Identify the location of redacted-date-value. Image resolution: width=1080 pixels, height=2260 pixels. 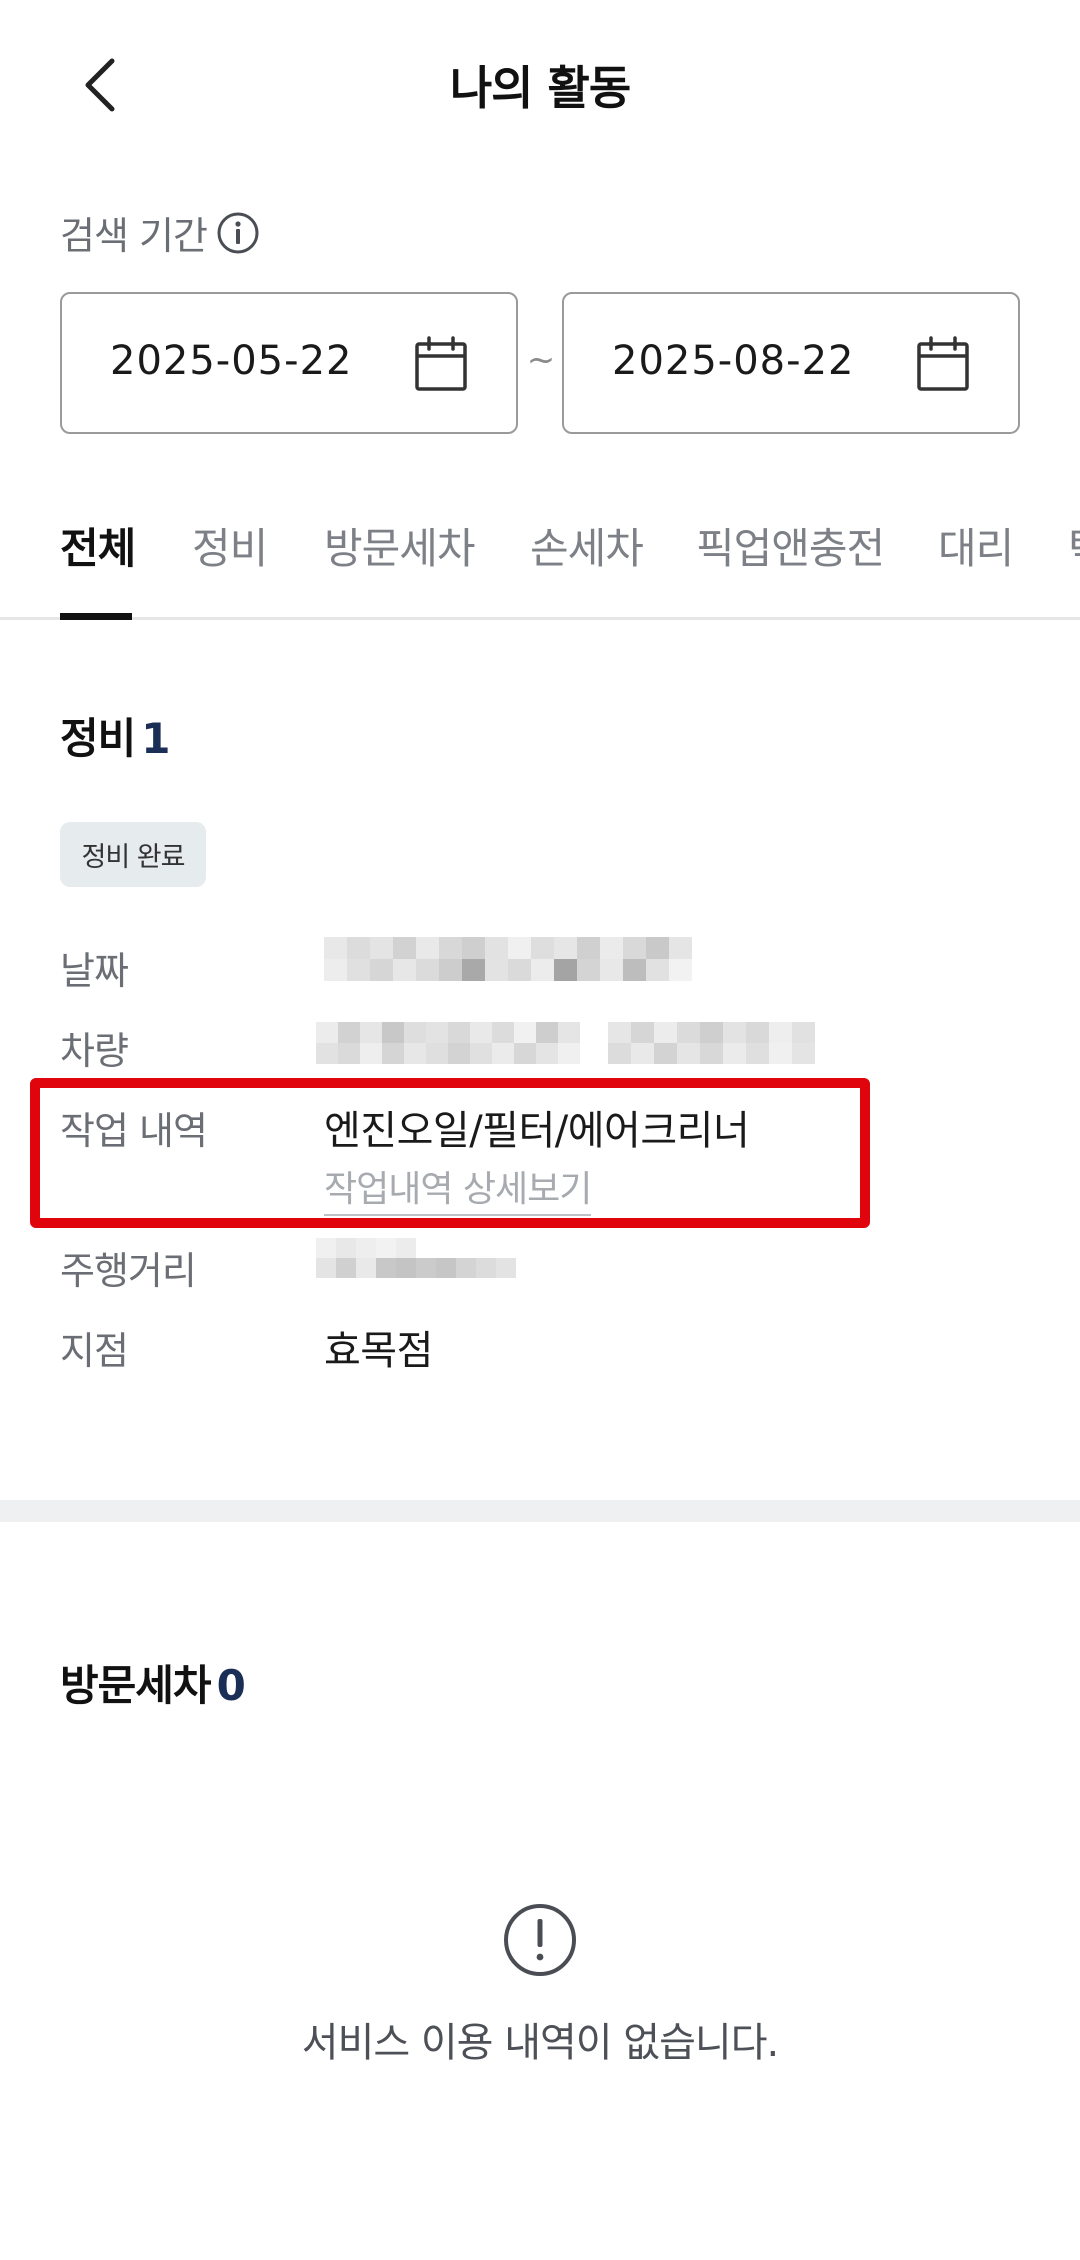
(508, 959).